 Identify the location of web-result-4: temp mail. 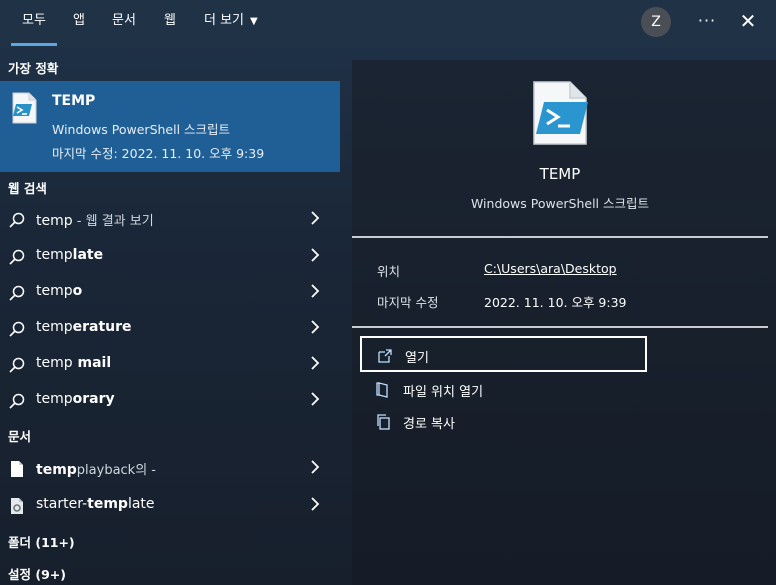
(170, 364).